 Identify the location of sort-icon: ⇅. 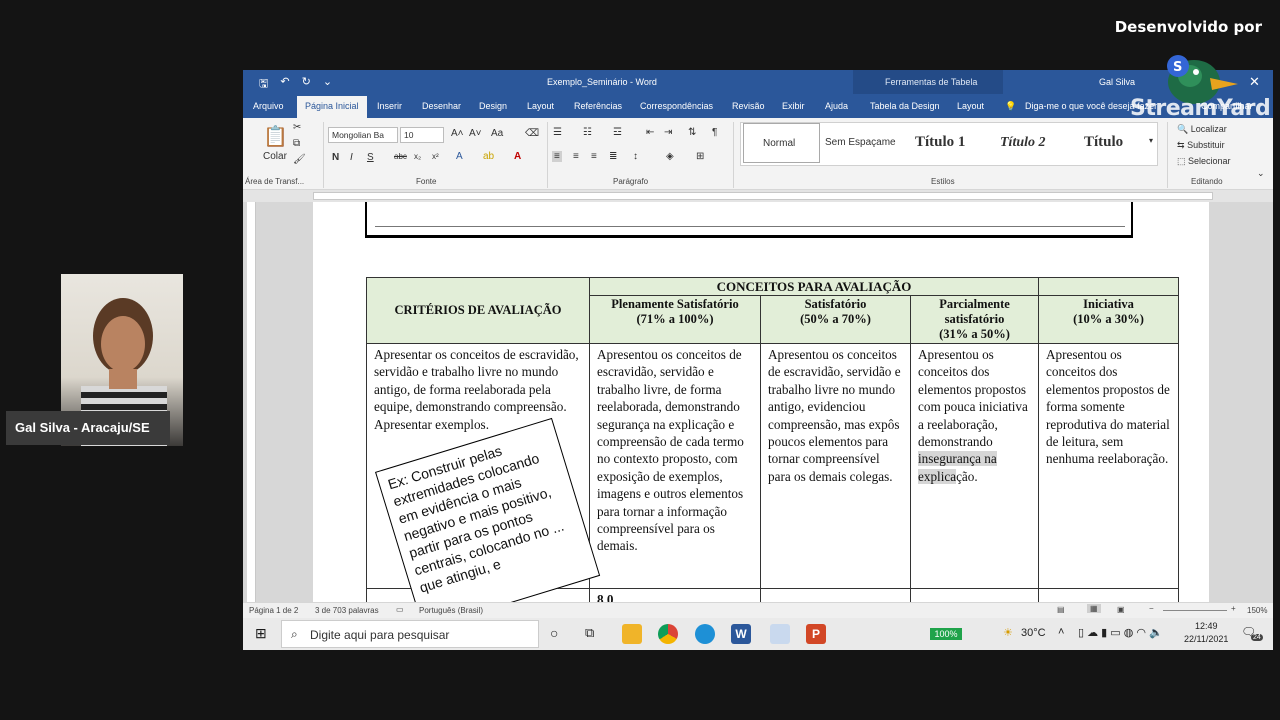
(692, 132).